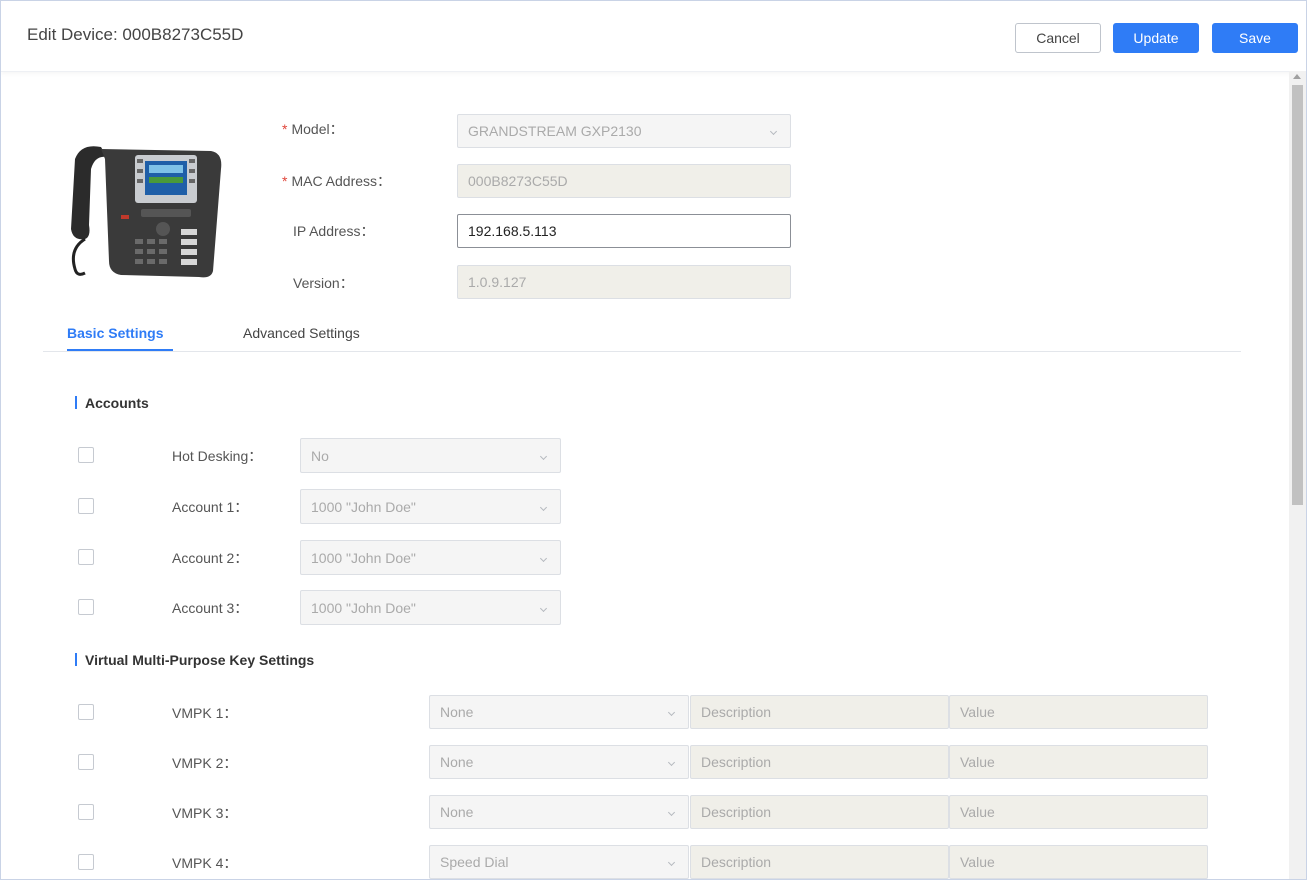 The image size is (1307, 880). What do you see at coordinates (457, 712) in the screenshot?
I see `vmpk-1-type-value: None` at bounding box center [457, 712].